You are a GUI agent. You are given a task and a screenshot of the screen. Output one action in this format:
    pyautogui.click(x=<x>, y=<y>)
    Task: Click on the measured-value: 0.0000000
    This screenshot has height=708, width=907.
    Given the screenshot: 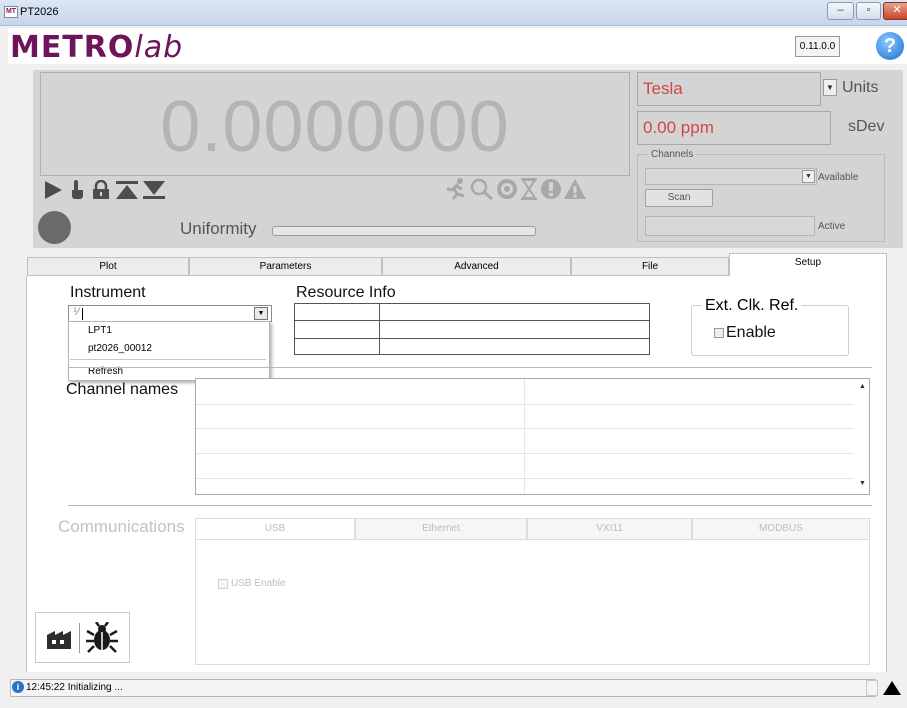 What is the action you would take?
    pyautogui.click(x=335, y=127)
    